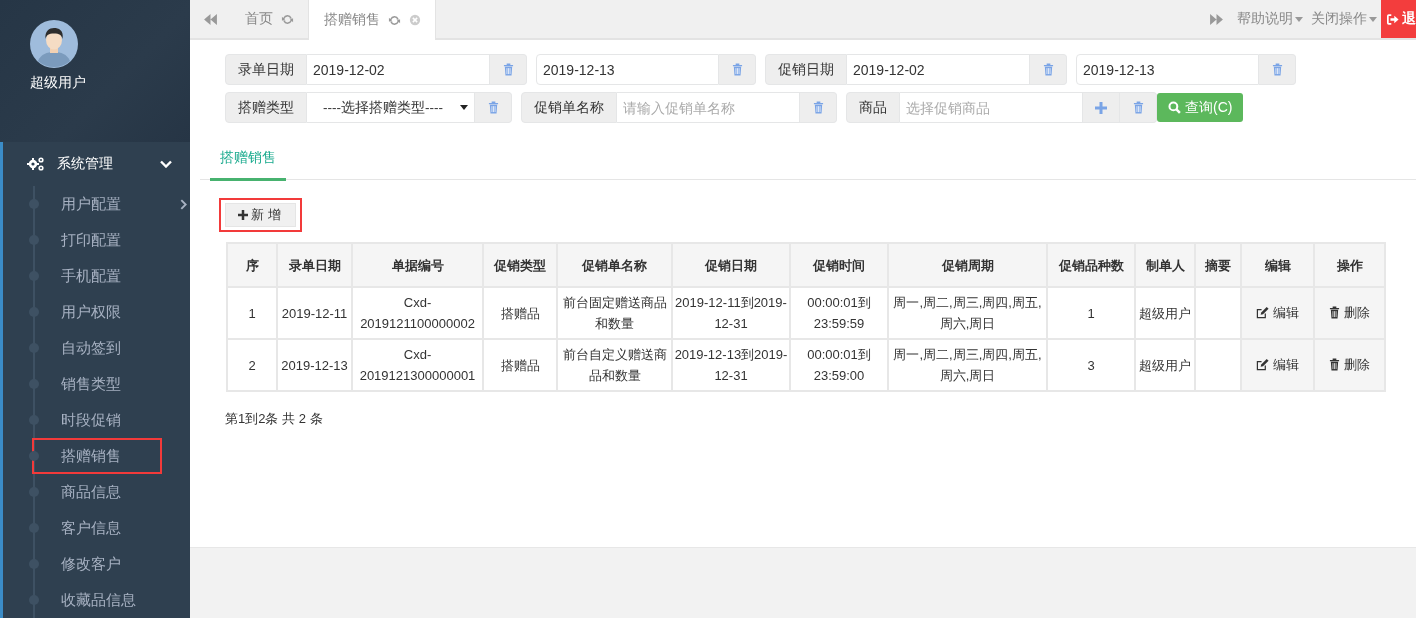 The image size is (1416, 618). What do you see at coordinates (248, 165) in the screenshot?
I see `content-tab: 搭赠销售` at bounding box center [248, 165].